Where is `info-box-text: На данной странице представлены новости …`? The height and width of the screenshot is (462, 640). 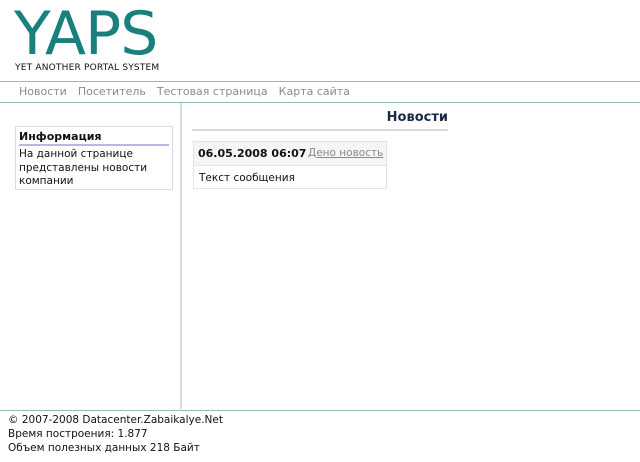
info-box-text: На данной странице представлены новости … is located at coordinates (83, 167).